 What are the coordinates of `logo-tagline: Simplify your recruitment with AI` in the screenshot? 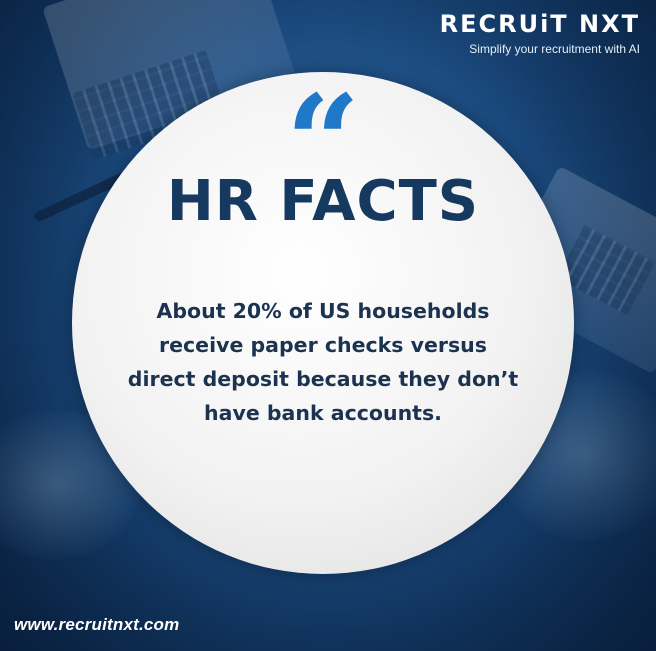 It's located at (554, 49).